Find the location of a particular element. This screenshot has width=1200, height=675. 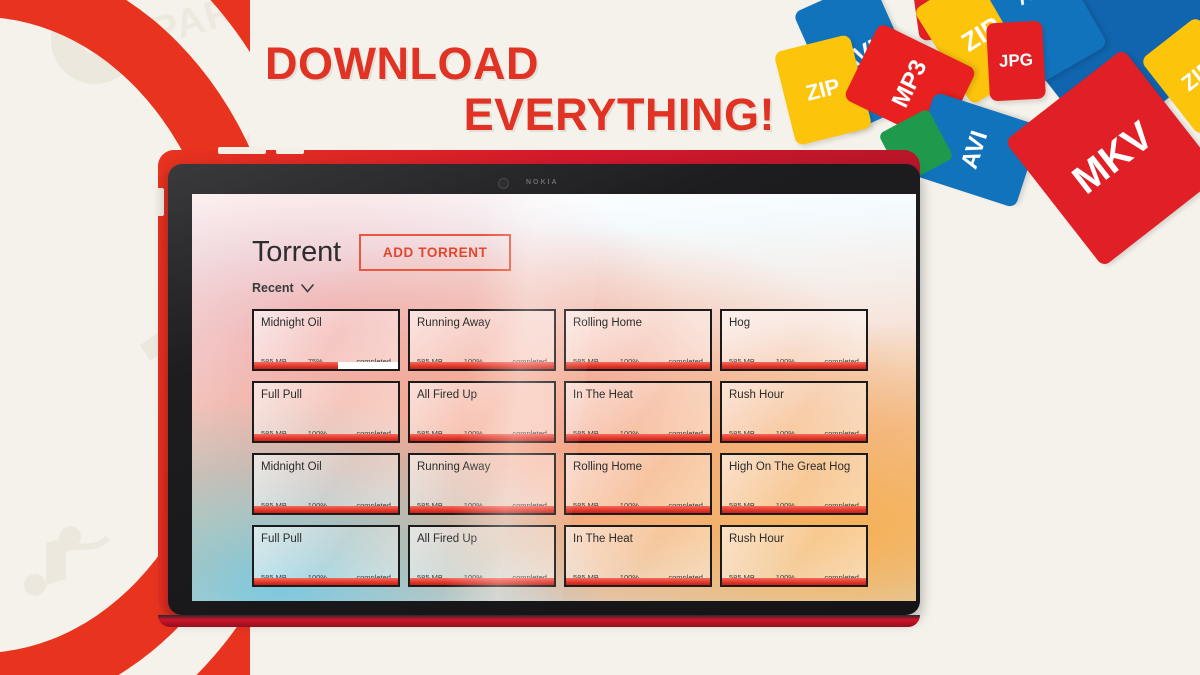

app-header: Torrent ADD TORRENT is located at coordinates (564, 252).